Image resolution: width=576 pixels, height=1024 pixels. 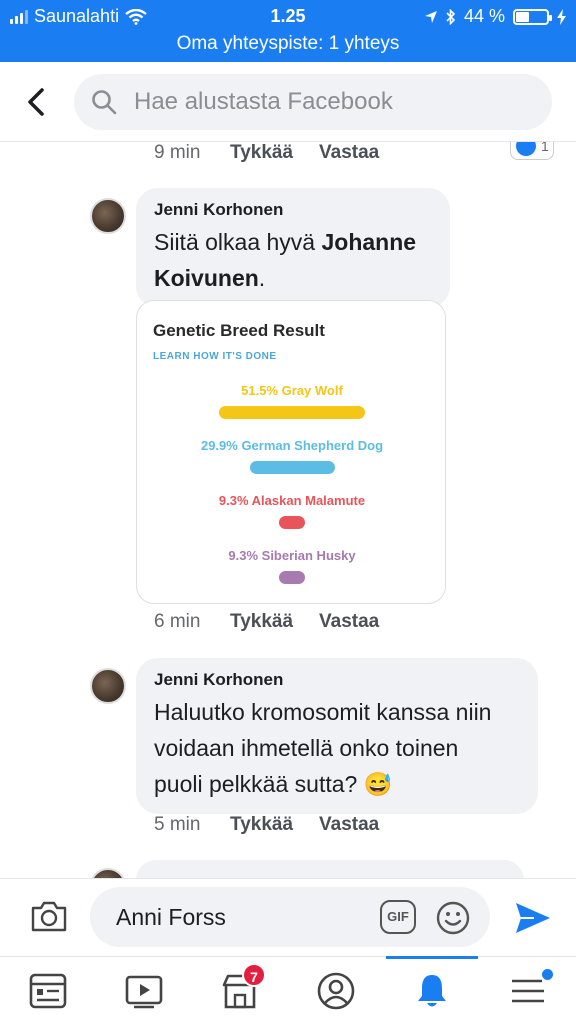 I want to click on charging-bolt-icon, so click(x=561, y=16).